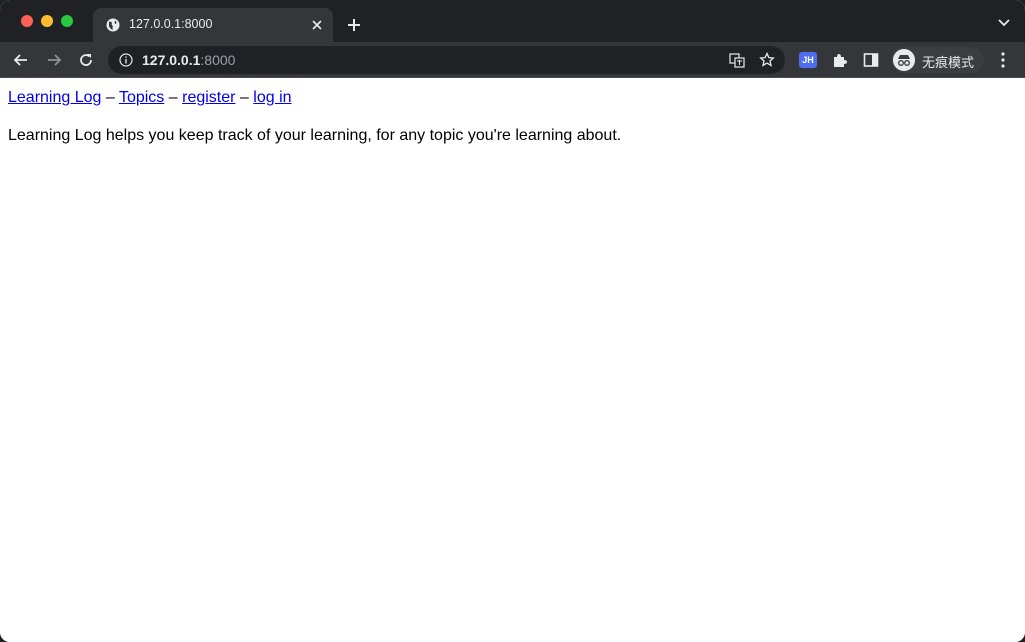 The width and height of the screenshot is (1025, 642). I want to click on url-text: 127.0.0.1:8000, so click(188, 60).